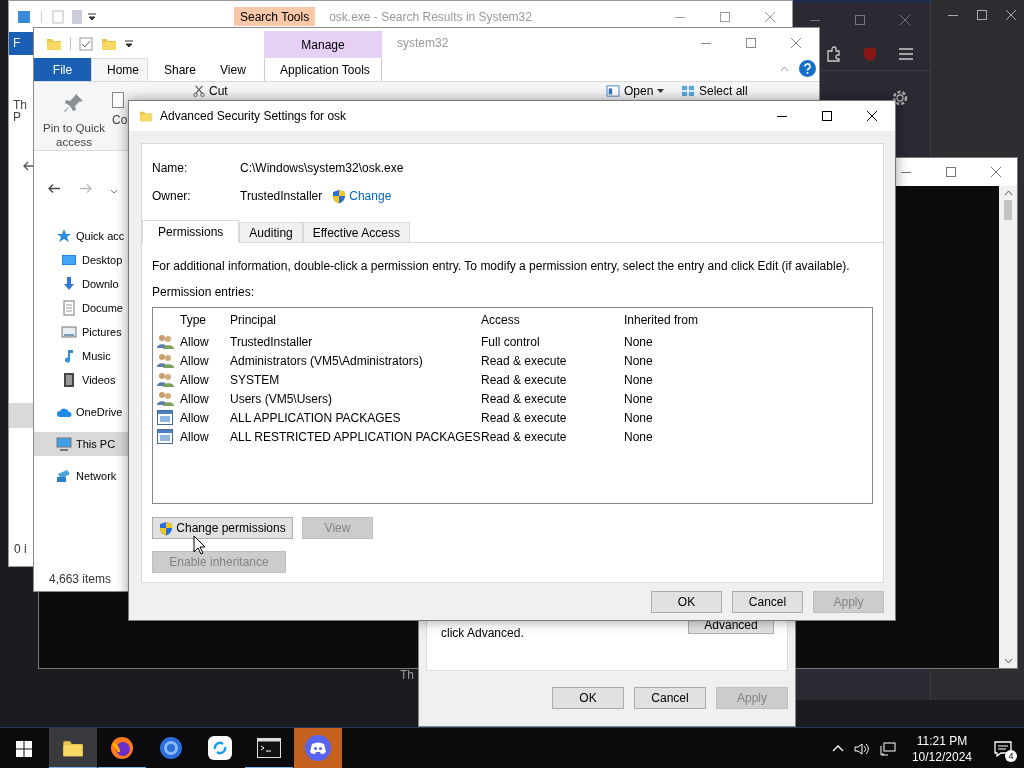  I want to click on speaker-icon, so click(861, 748).